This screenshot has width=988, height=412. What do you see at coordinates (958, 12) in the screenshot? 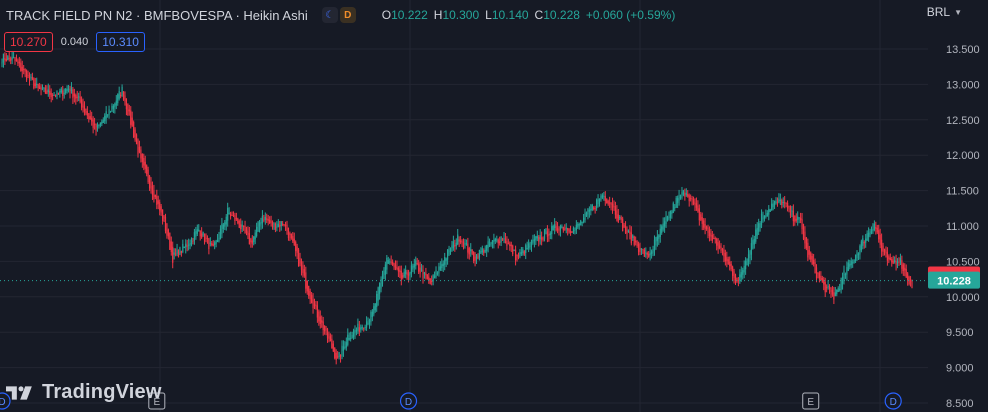
I see `chevron-down-icon: ▼` at bounding box center [958, 12].